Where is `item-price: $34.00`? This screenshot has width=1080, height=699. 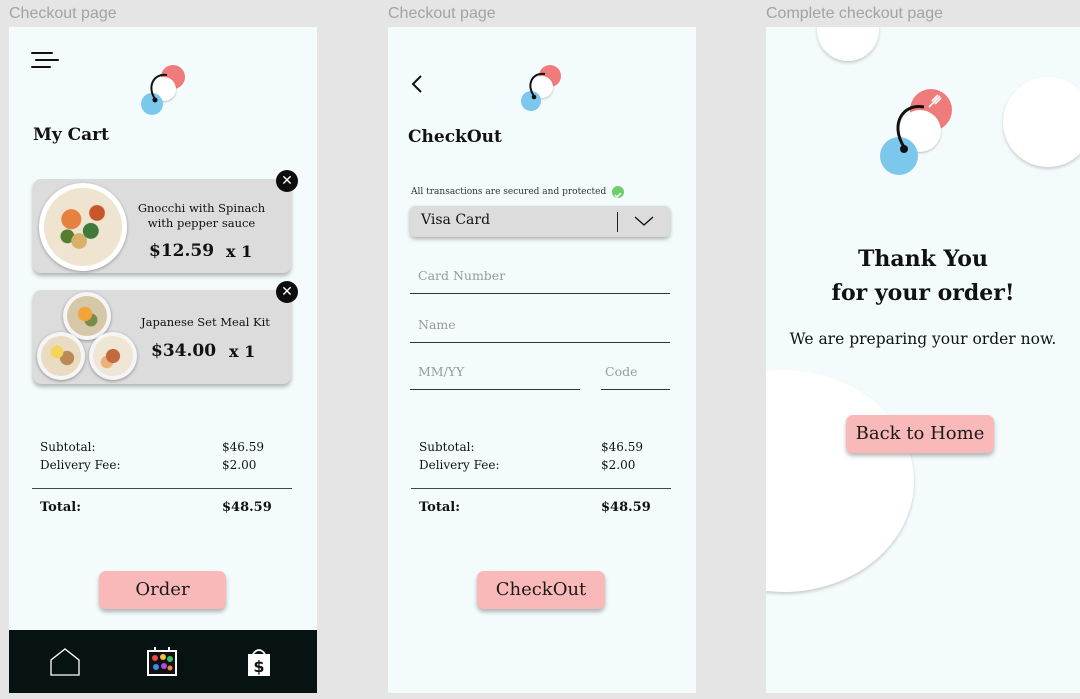 item-price: $34.00 is located at coordinates (184, 351).